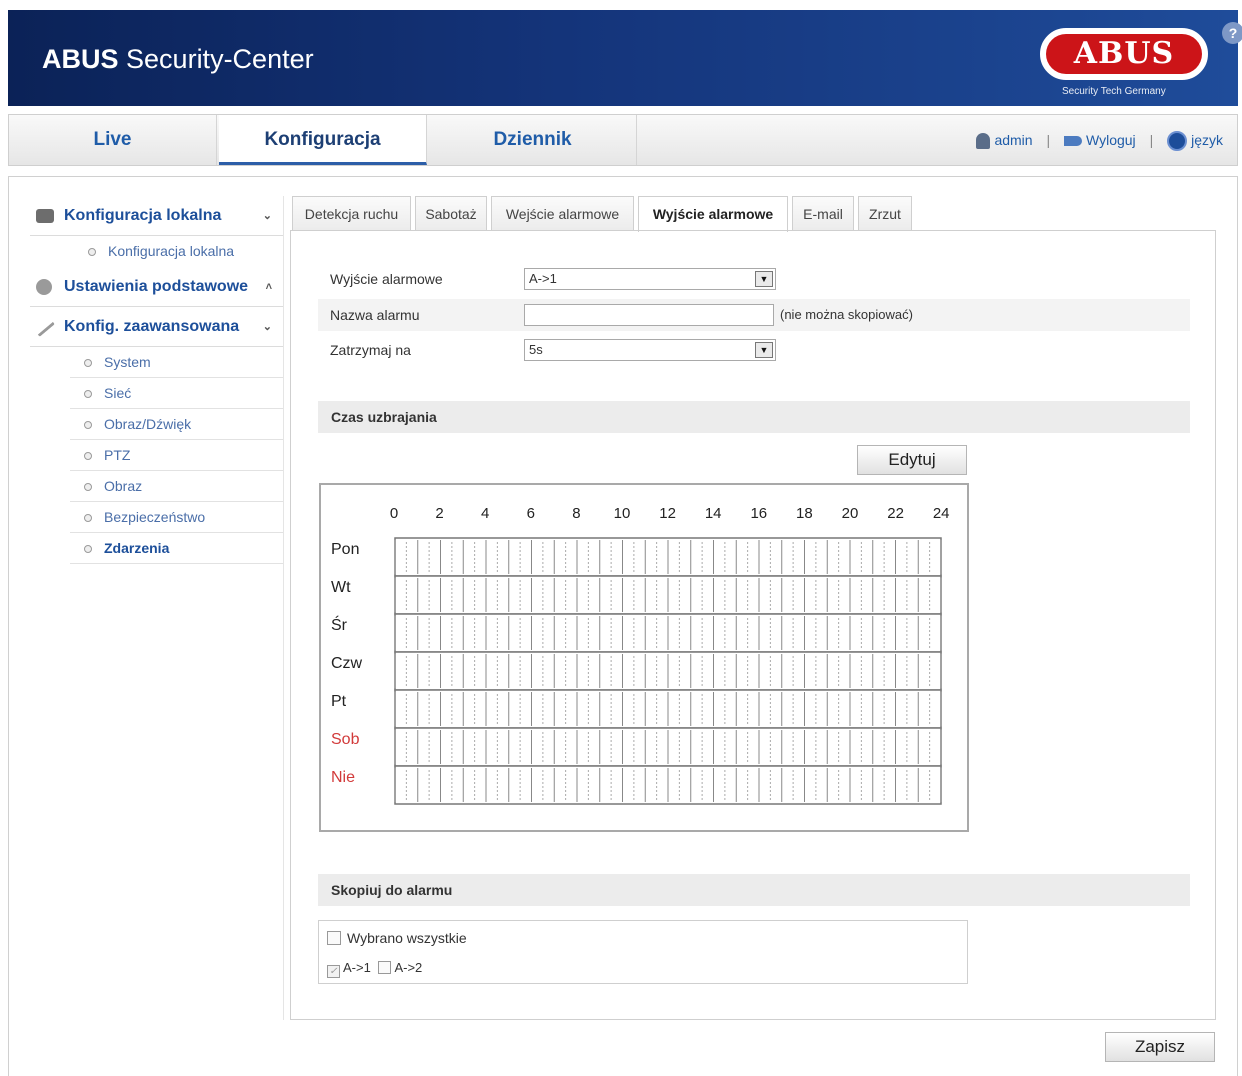  Describe the element at coordinates (1073, 141) in the screenshot. I see `logout-icon` at that location.